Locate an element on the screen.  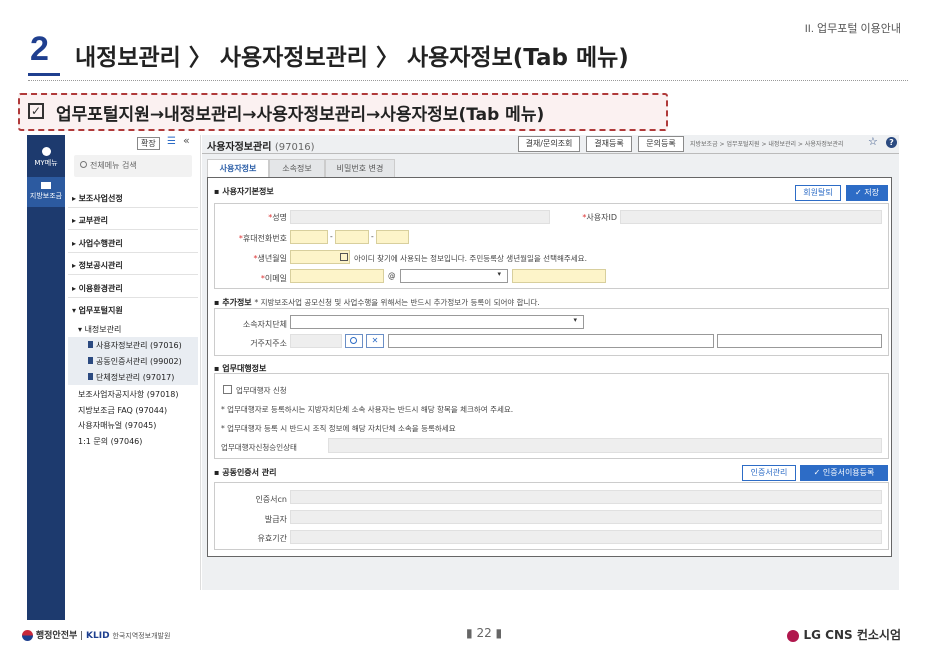
approval-label: 업무대행자신청승인상태 is located at coordinates (259, 447).